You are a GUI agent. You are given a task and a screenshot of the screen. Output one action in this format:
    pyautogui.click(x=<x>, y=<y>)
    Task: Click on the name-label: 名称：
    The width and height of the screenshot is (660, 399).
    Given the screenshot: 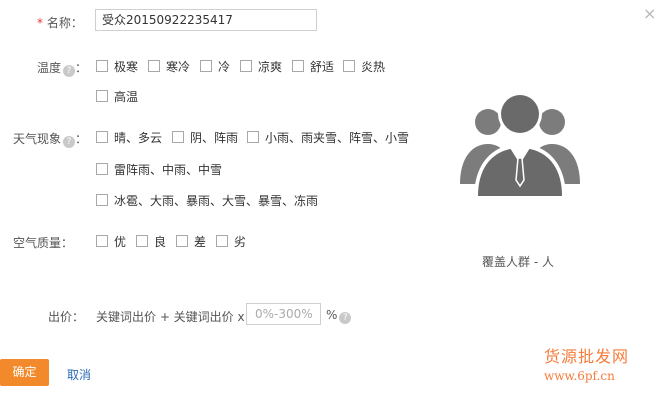 What is the action you would take?
    pyautogui.click(x=64, y=23)
    